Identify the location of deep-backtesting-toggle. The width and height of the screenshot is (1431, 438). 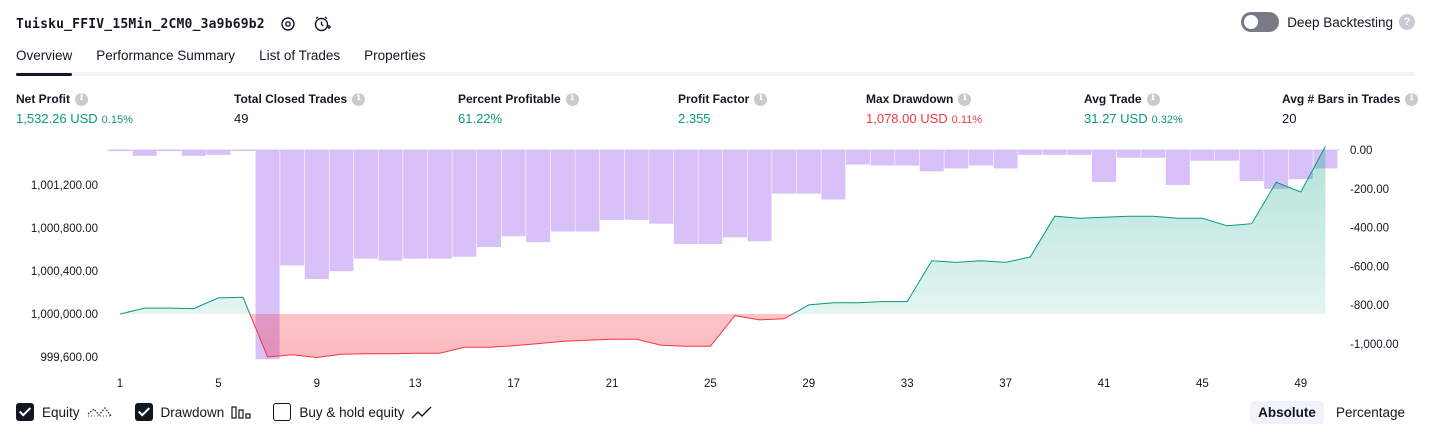
(1260, 22).